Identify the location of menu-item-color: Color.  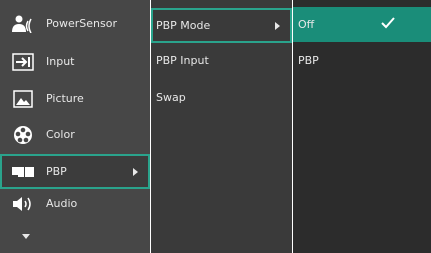
(75, 134).